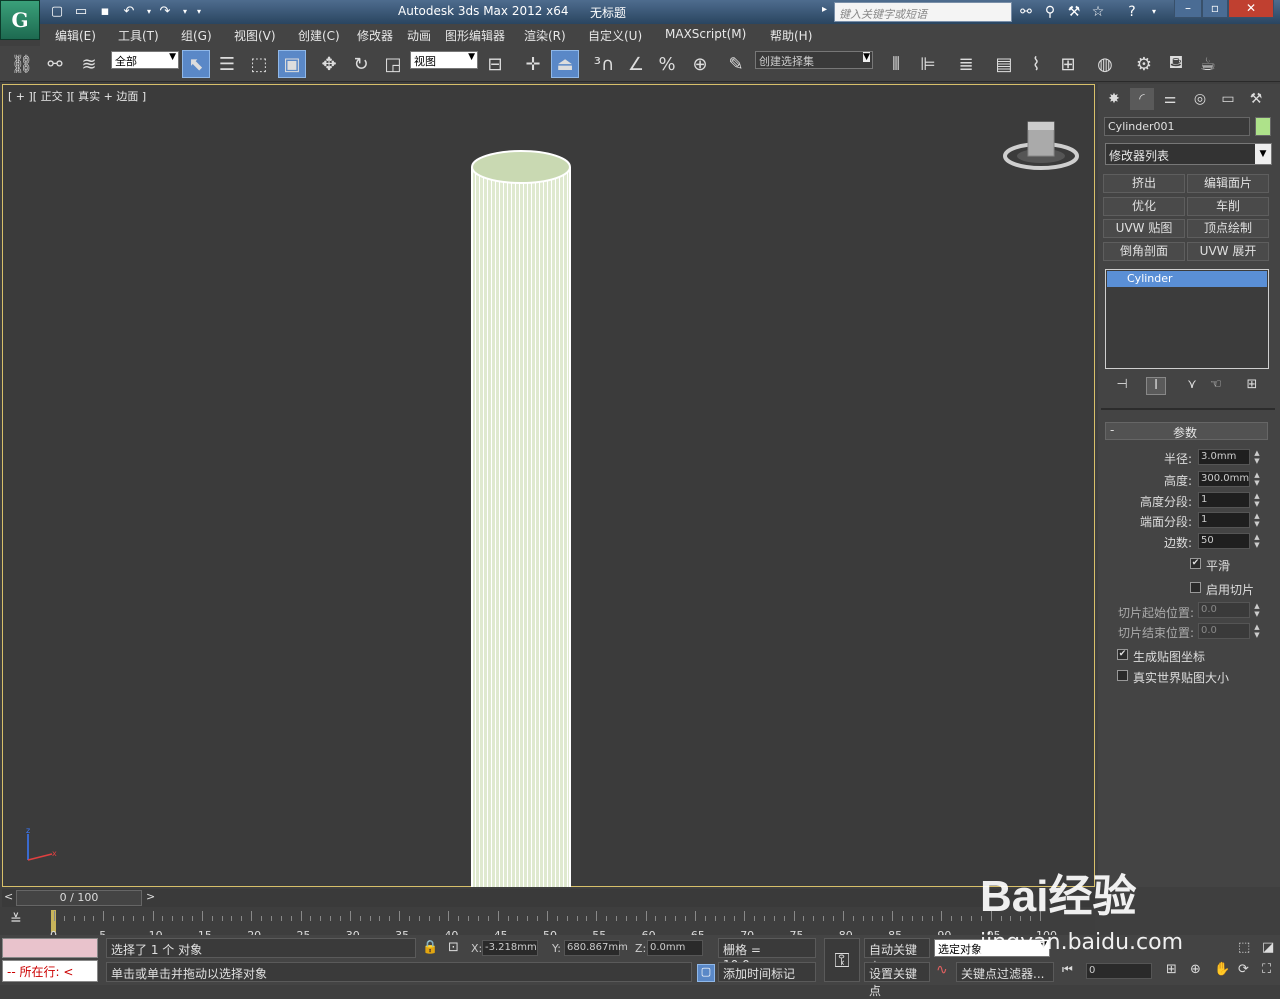 This screenshot has height=999, width=1280. I want to click on menu-create: 创建(C), so click(319, 35).